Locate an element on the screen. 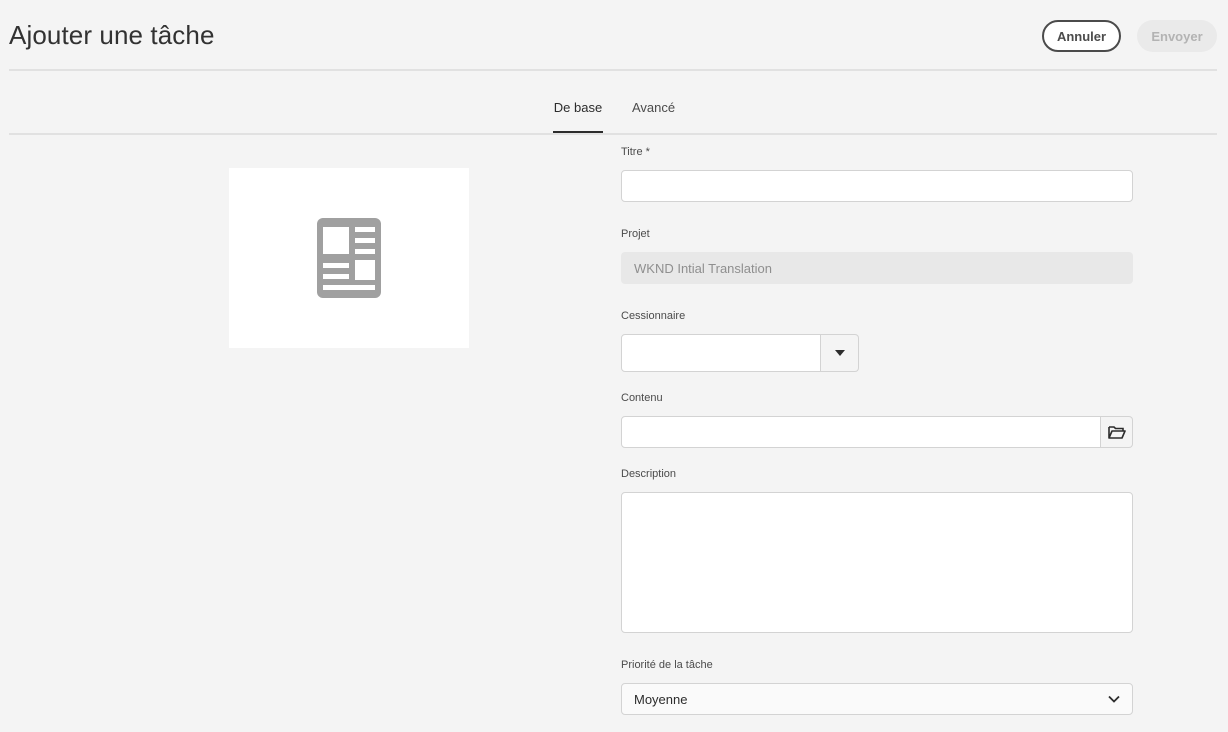  page-title: Ajouter une tâche is located at coordinates (112, 35).